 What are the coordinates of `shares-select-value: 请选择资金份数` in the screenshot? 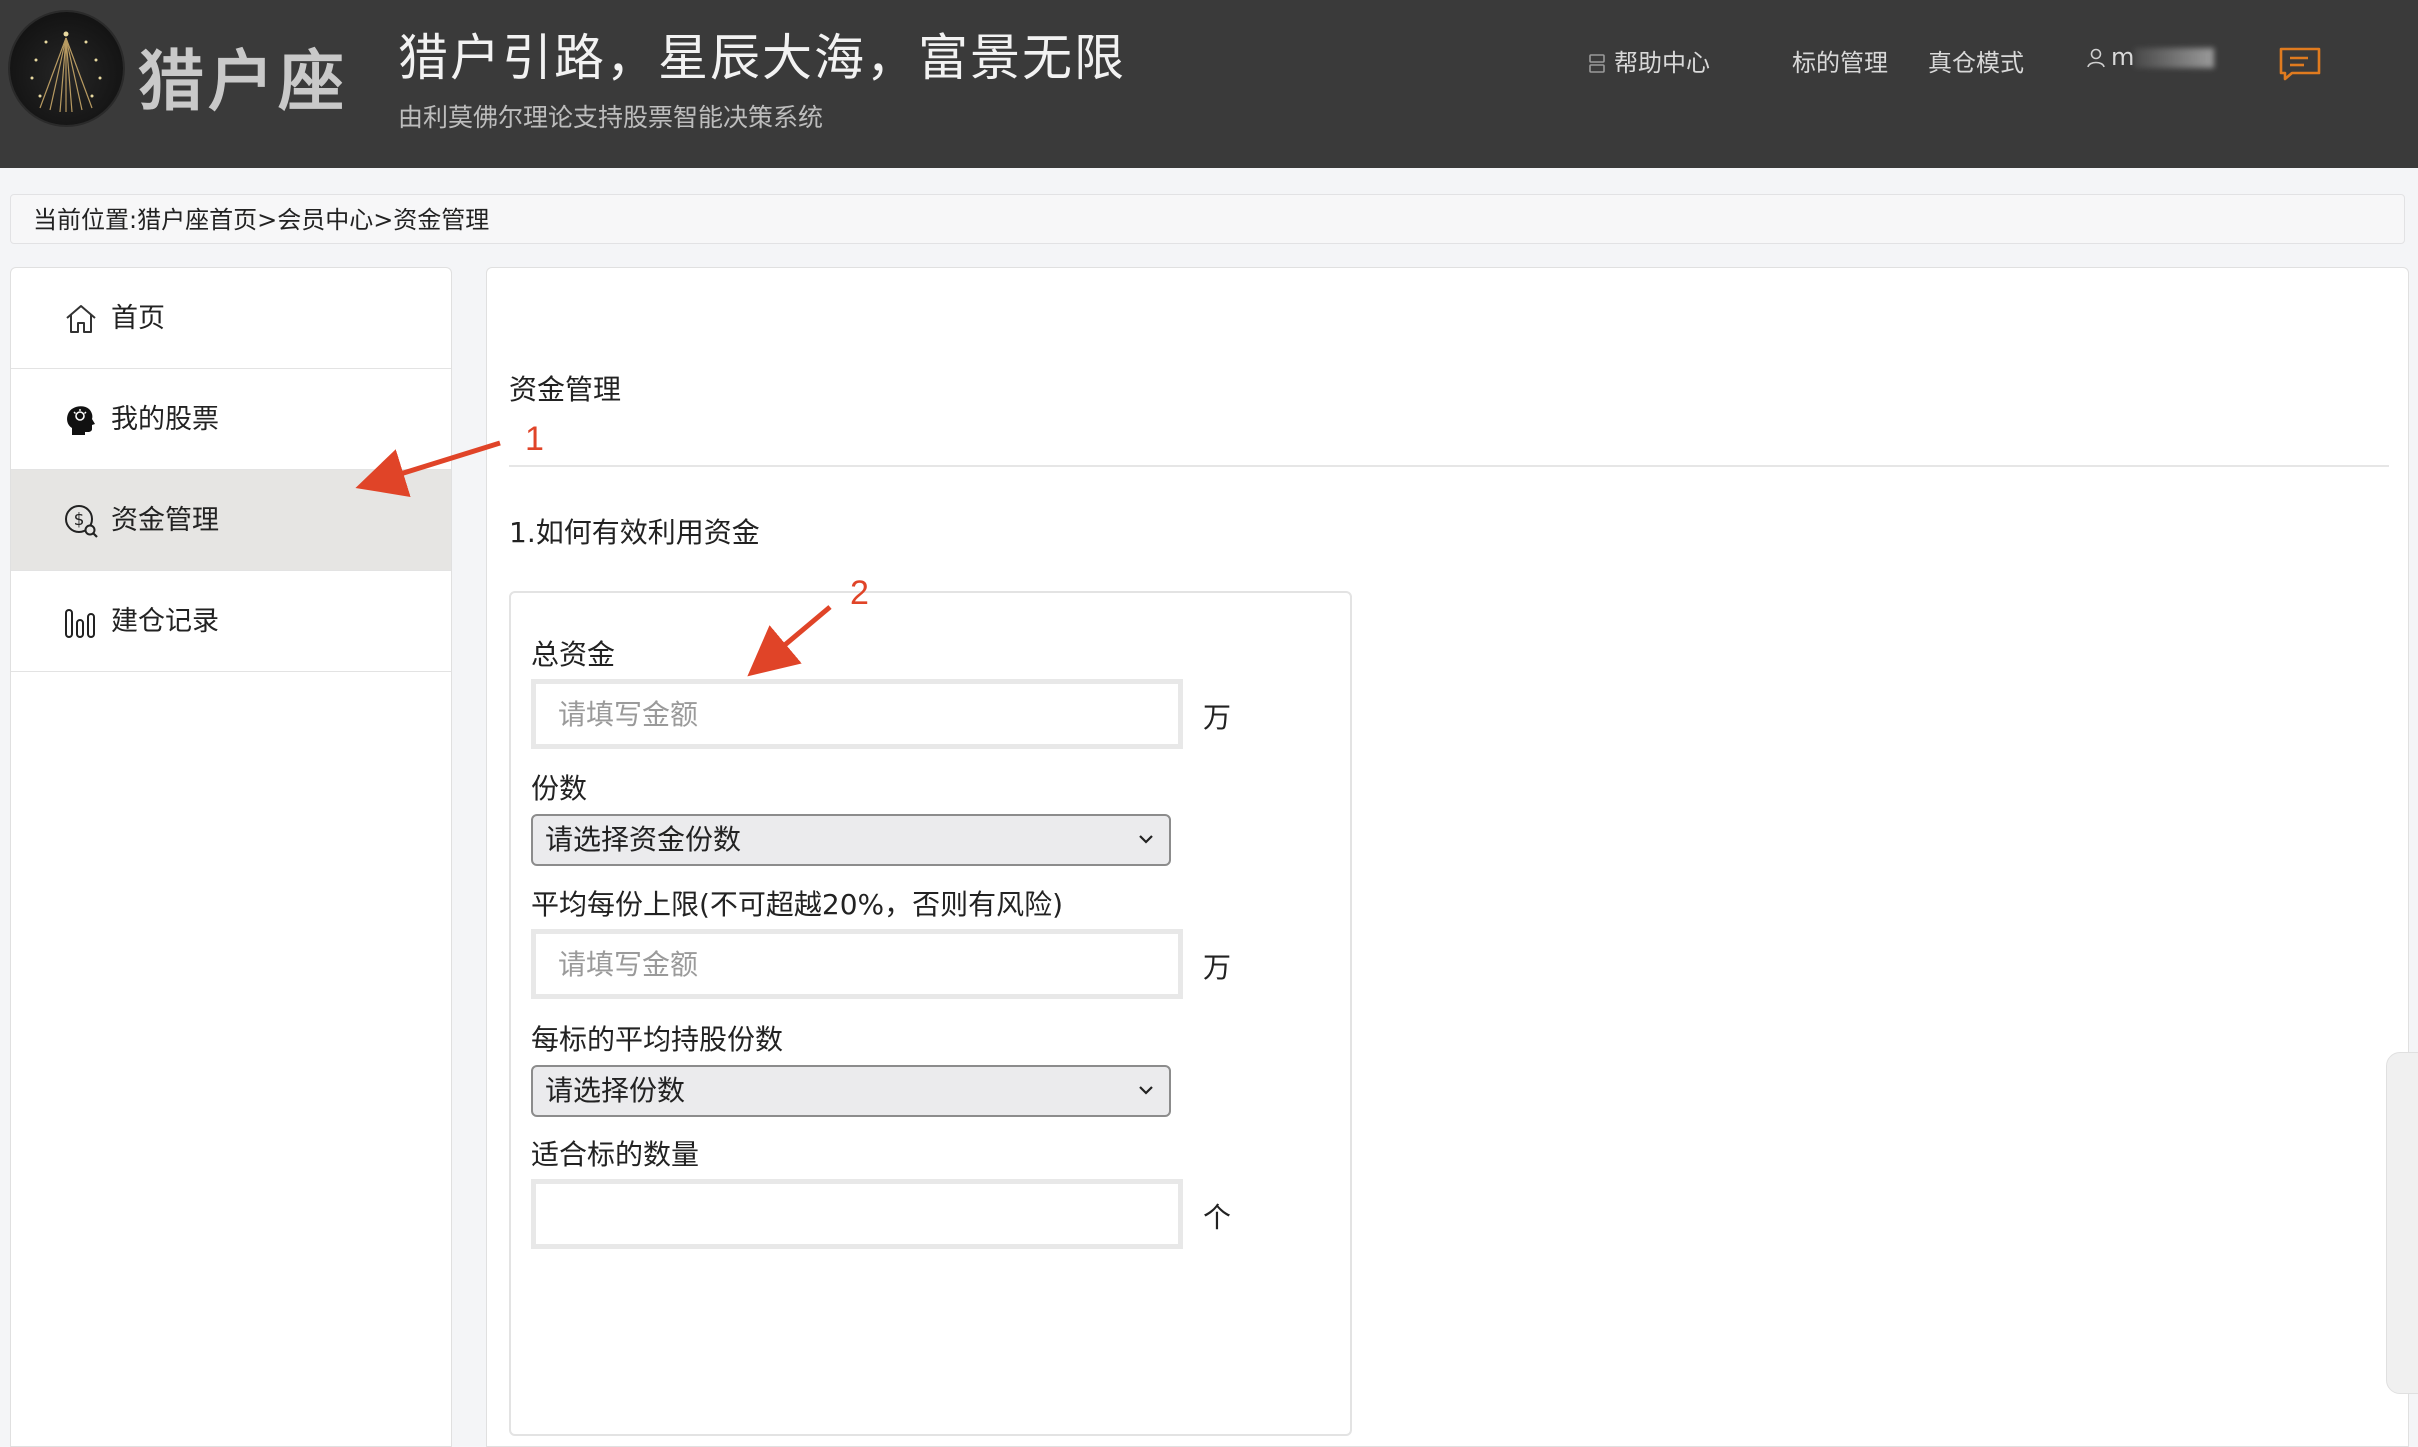 It's located at (643, 839).